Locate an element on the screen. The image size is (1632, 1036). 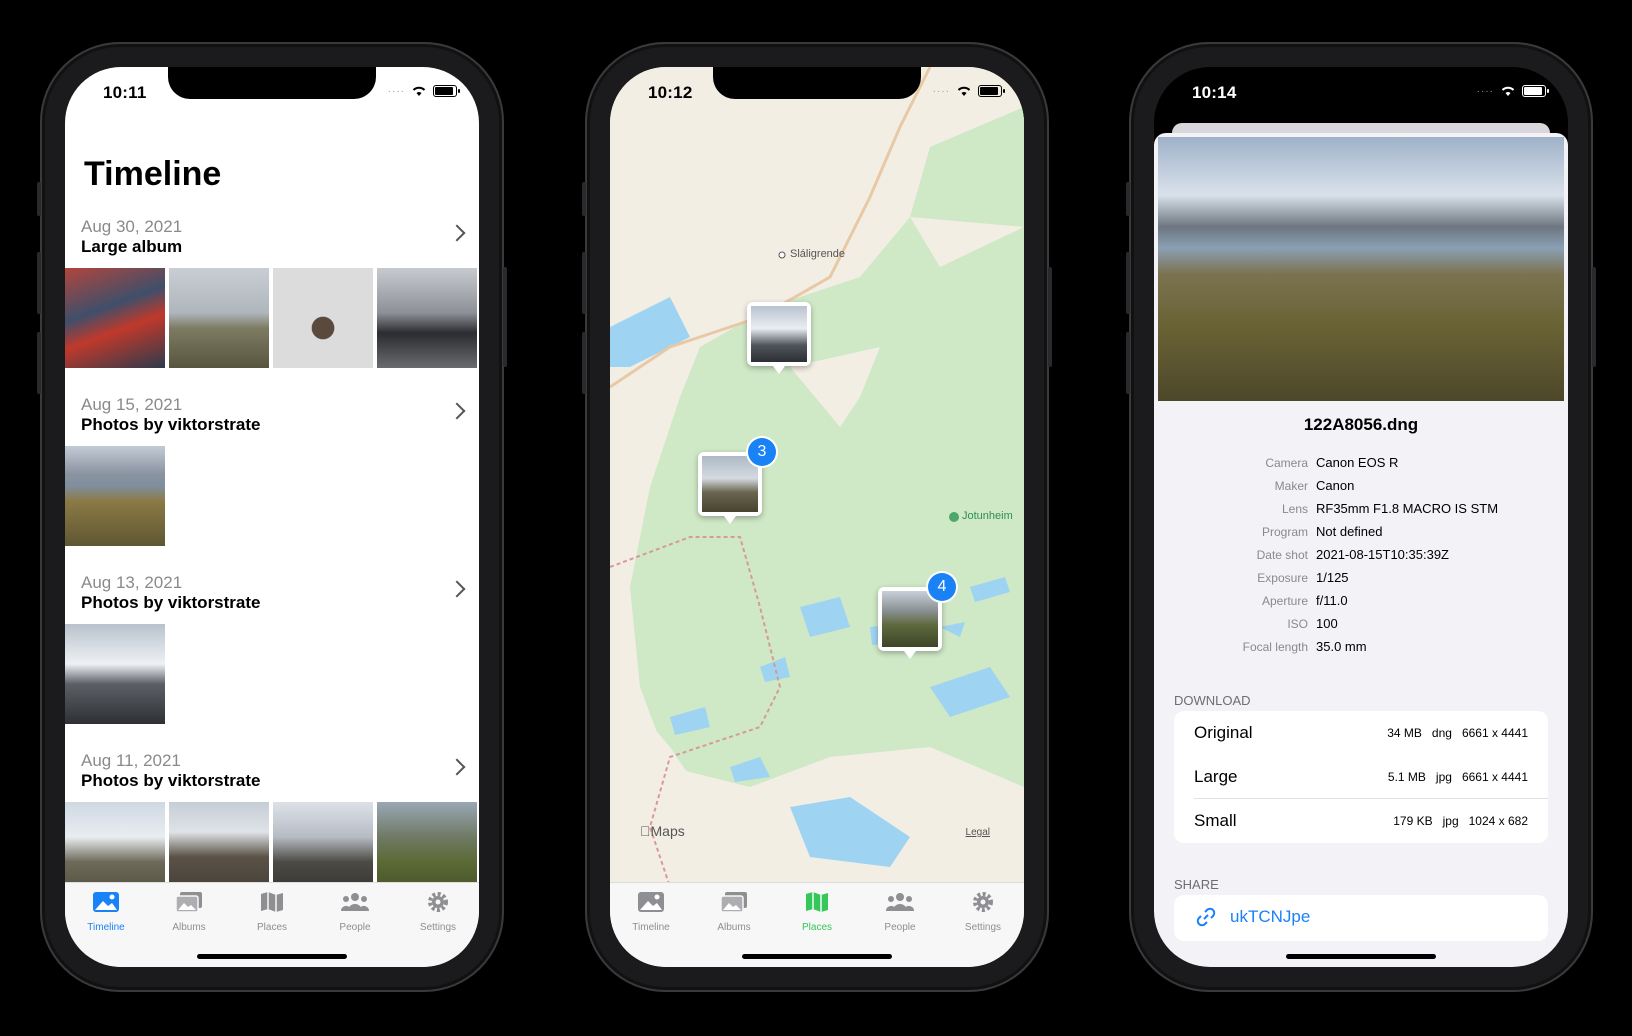
metadata-row: ISO 100 is located at coordinates (1312, 623).